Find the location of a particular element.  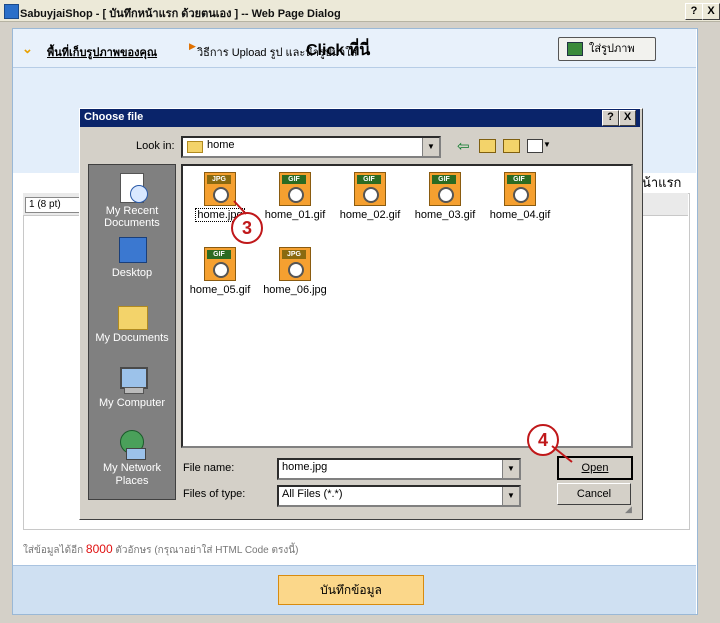

place-label: My Recent Documents is located at coordinates (132, 217).